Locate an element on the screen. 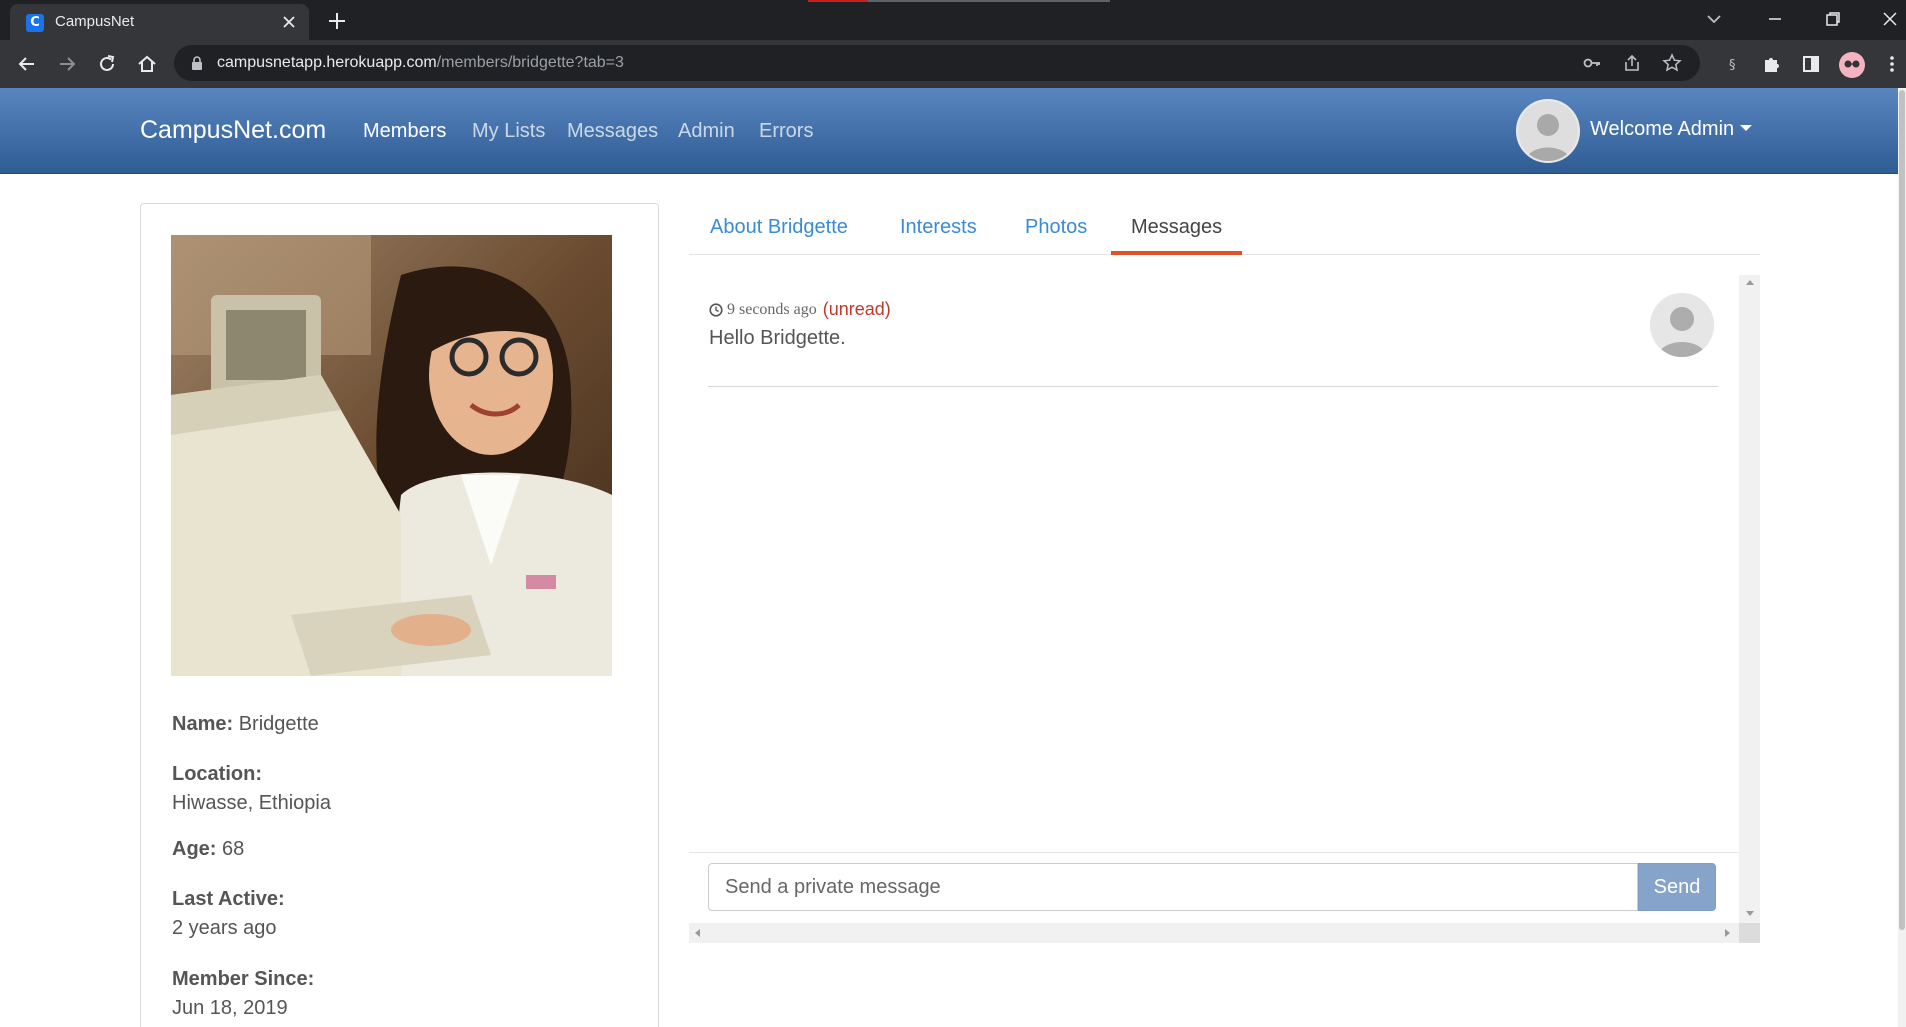  url-path: /members/bridgette?tab=3 is located at coordinates (530, 62).